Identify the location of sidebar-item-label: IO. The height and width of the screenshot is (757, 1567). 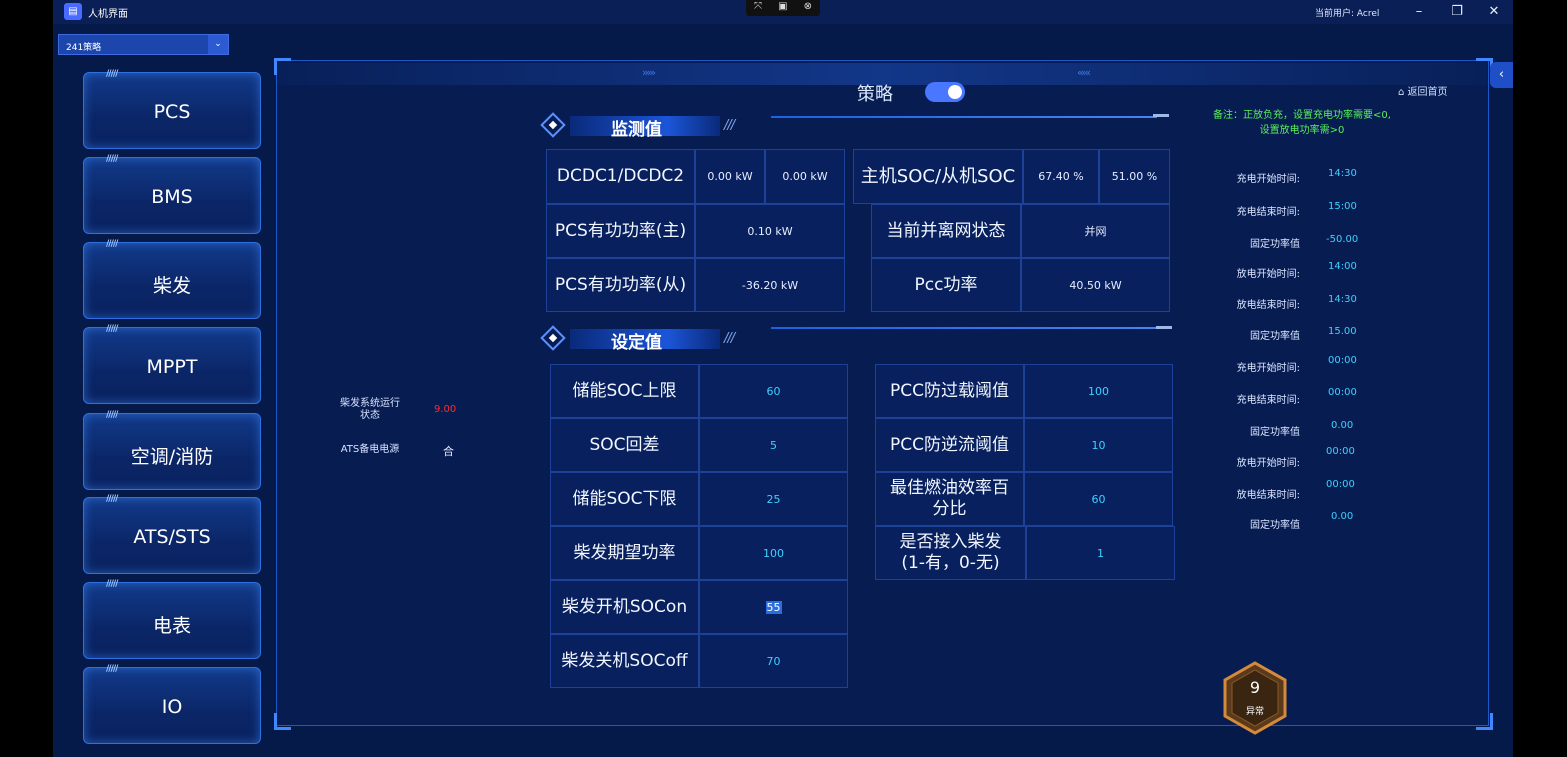
(172, 707).